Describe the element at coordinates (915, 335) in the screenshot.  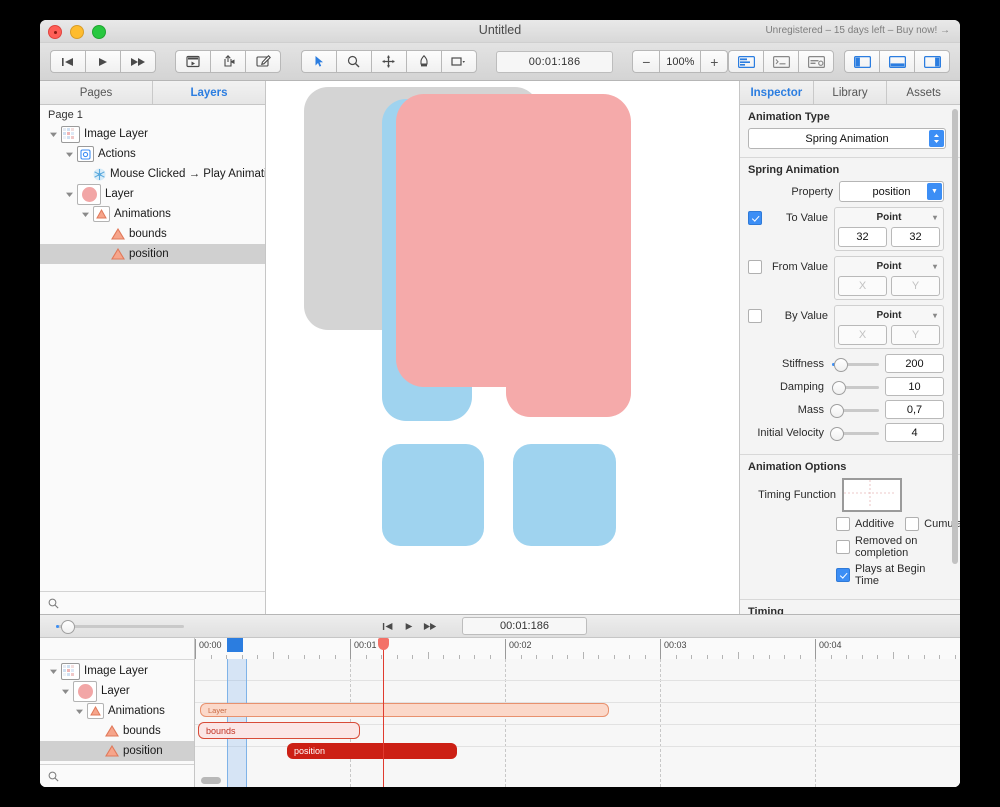
I see `by-value-y-input: Y` at that location.